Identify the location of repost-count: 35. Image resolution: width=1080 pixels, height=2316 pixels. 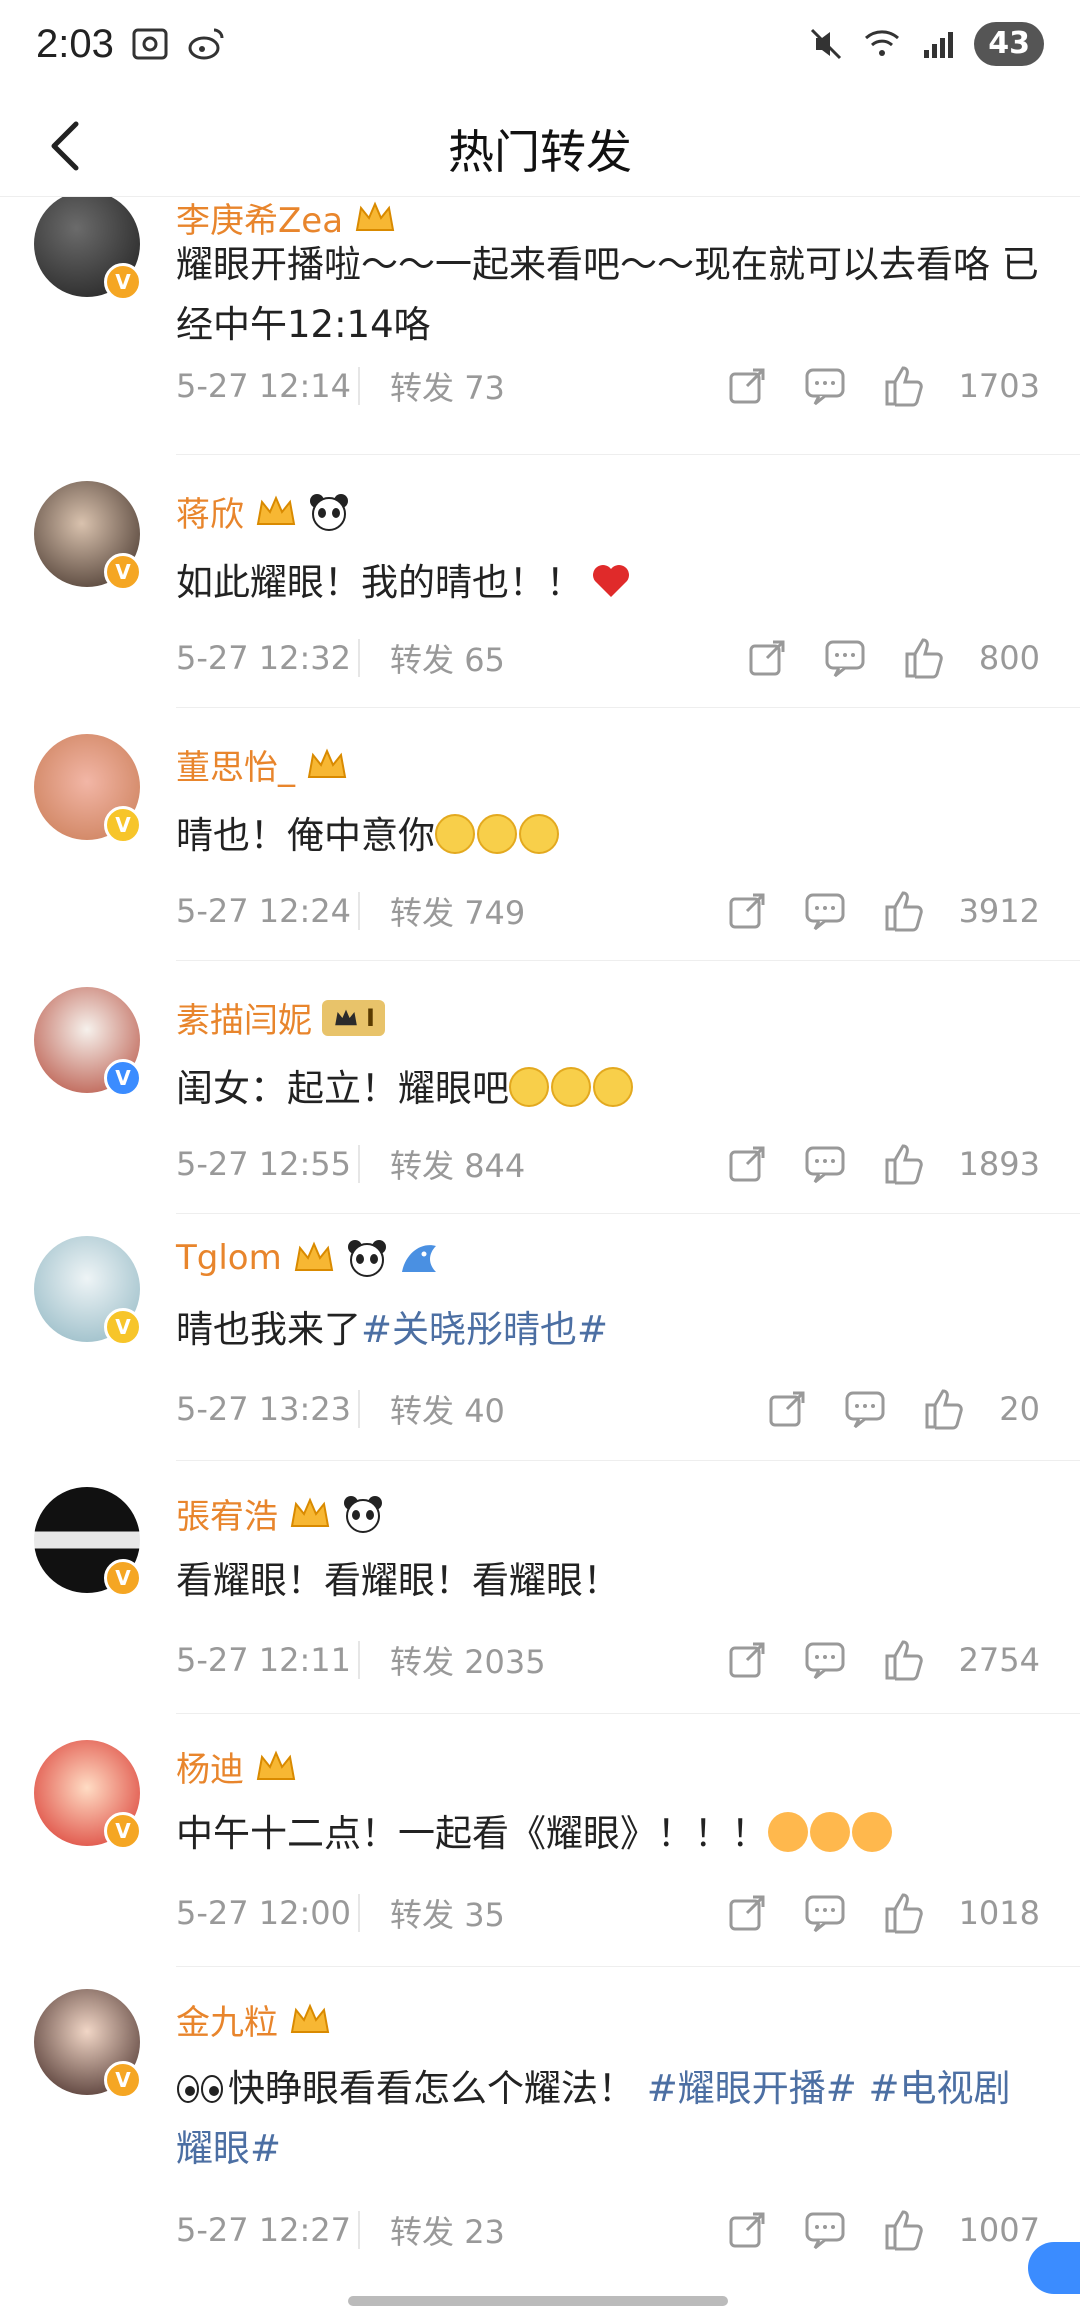
(484, 1915).